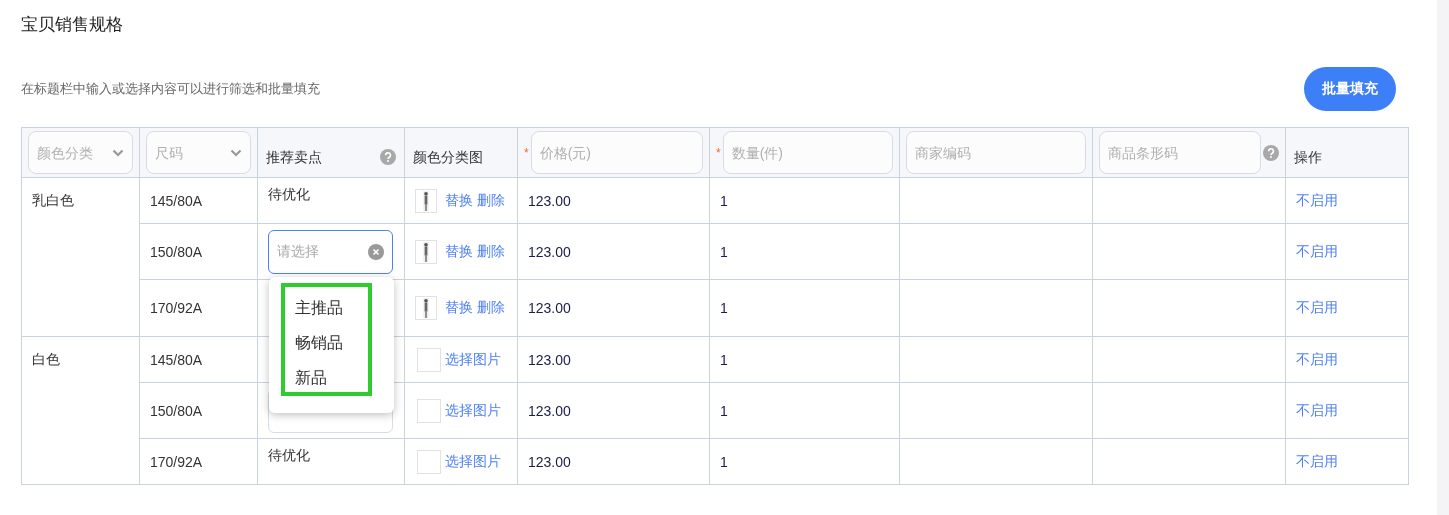 This screenshot has height=515, width=1449. I want to click on column-header: 推荐卖点, so click(294, 156).